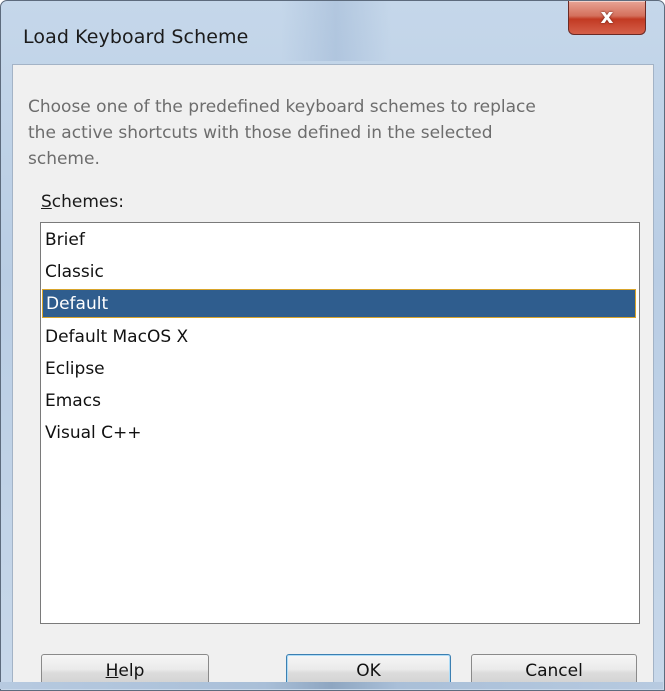 Image resolution: width=665 pixels, height=691 pixels. I want to click on titlebar: Load Keyboard Scheme, so click(332, 29).